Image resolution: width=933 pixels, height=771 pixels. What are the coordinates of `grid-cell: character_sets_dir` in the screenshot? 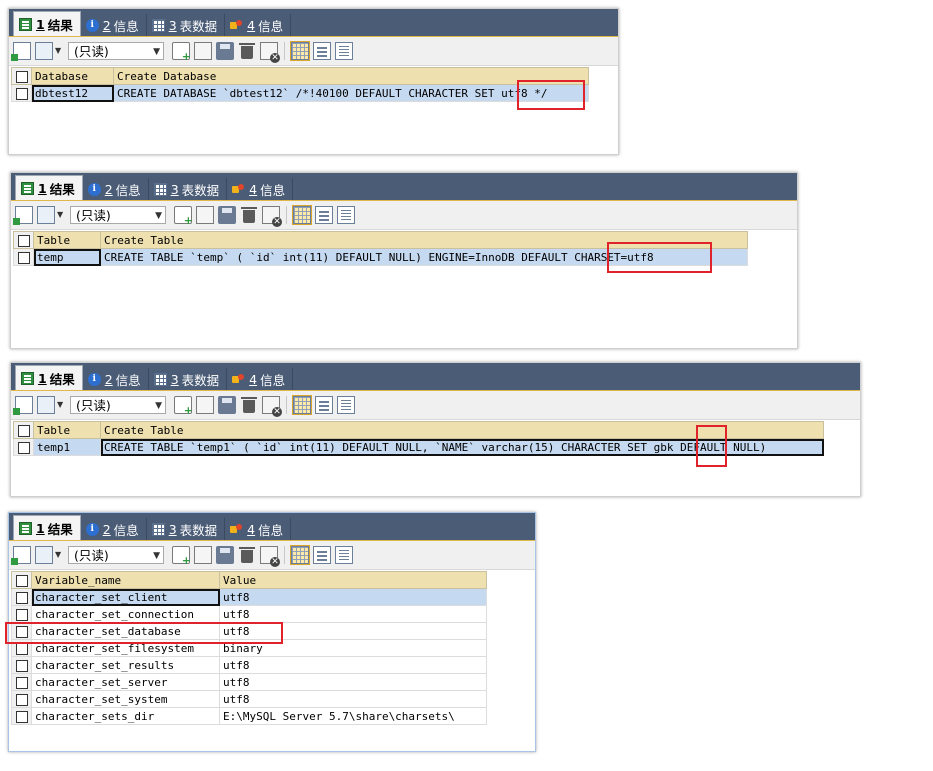 It's located at (125, 716).